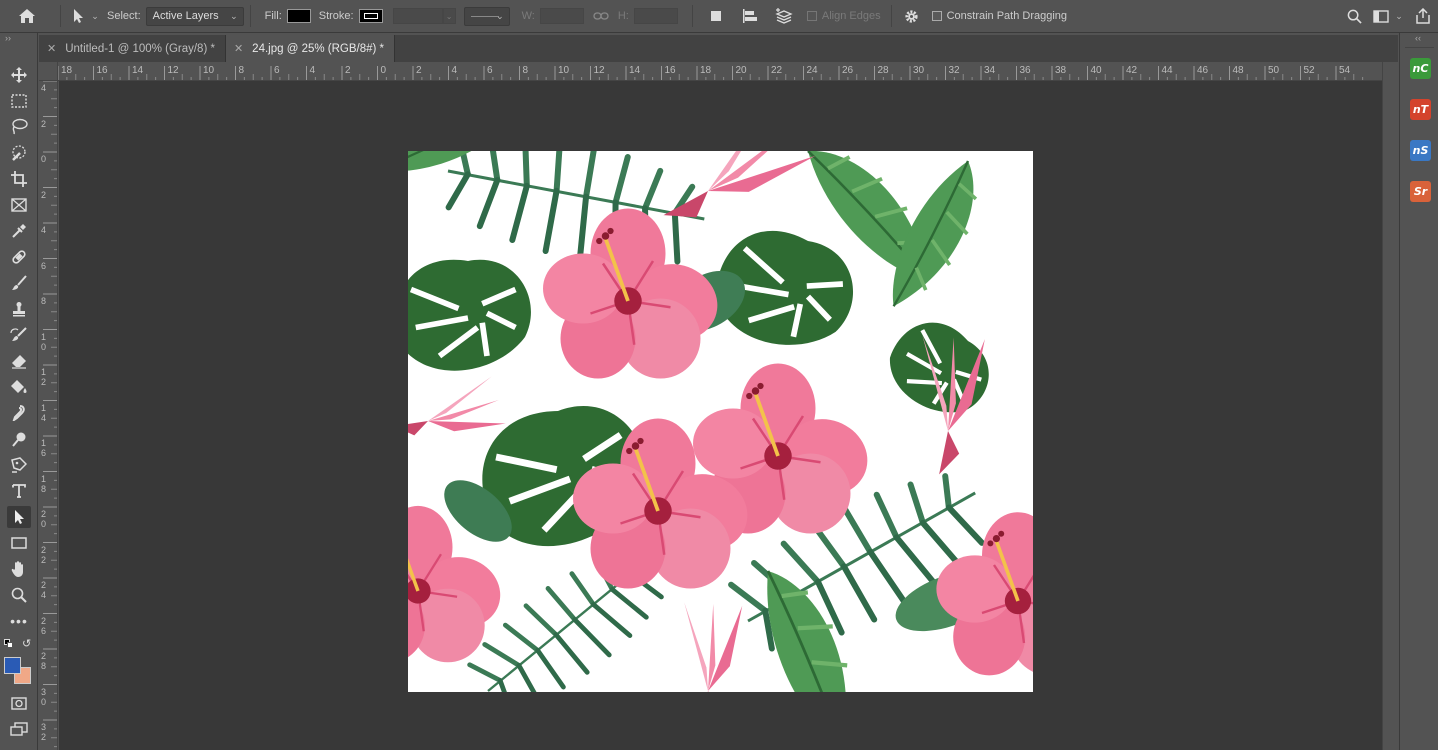 This screenshot has width=1438, height=750. I want to click on vertical-scrollbar, so click(1390, 406).